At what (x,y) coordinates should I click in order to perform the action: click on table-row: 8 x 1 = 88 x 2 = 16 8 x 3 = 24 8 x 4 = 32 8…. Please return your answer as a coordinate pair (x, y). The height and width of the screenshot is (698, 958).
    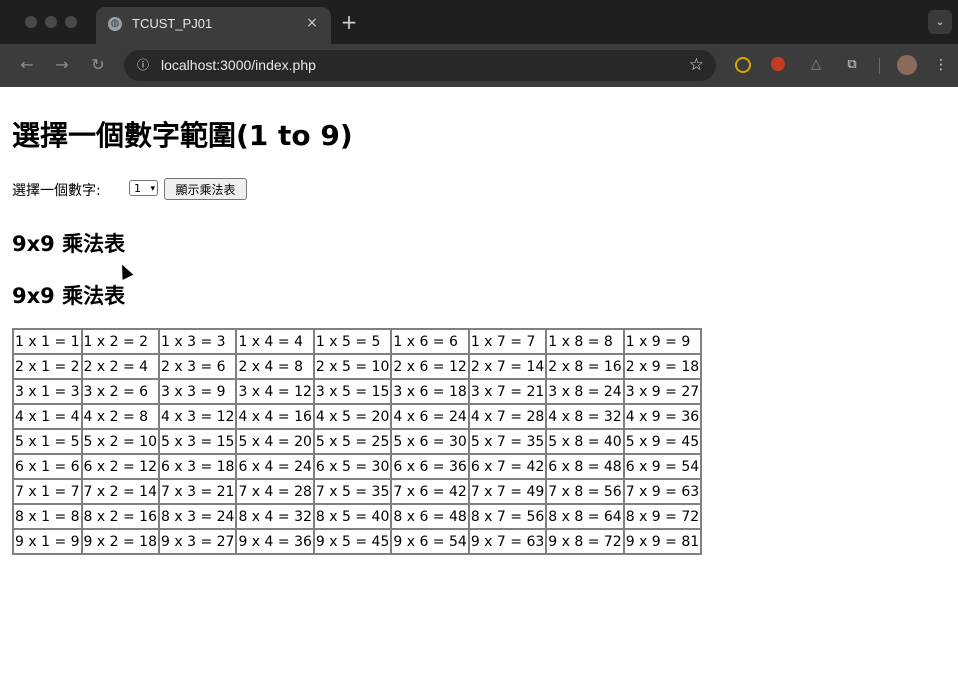
    Looking at the image, I should click on (357, 516).